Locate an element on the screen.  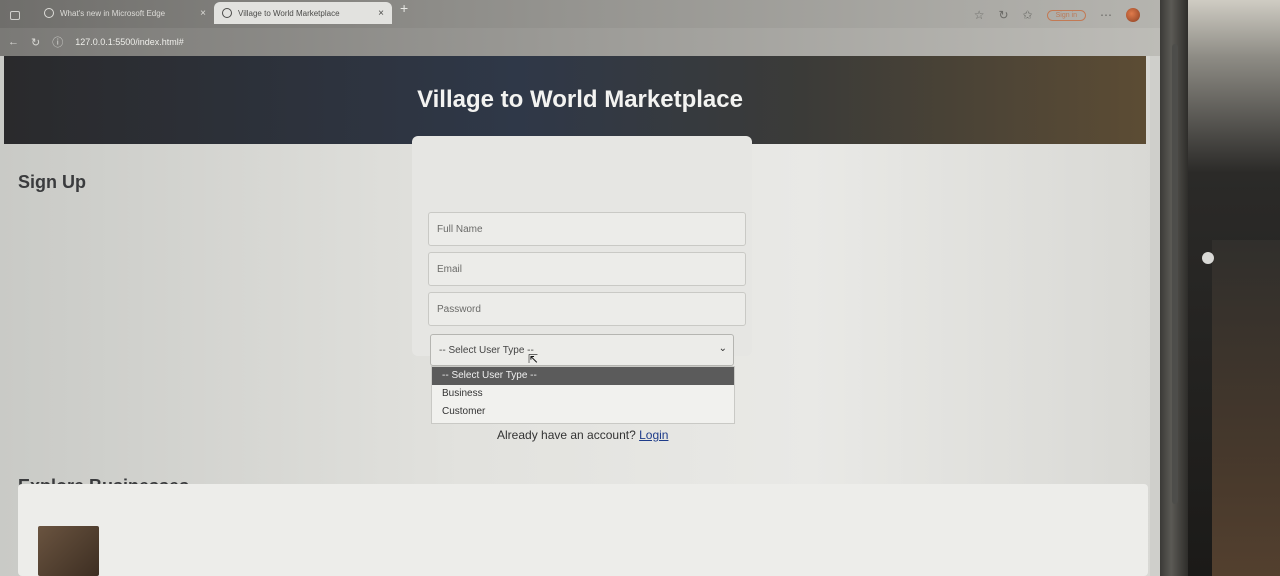
favorite-star-icon: ☆ is located at coordinates (979, 15).